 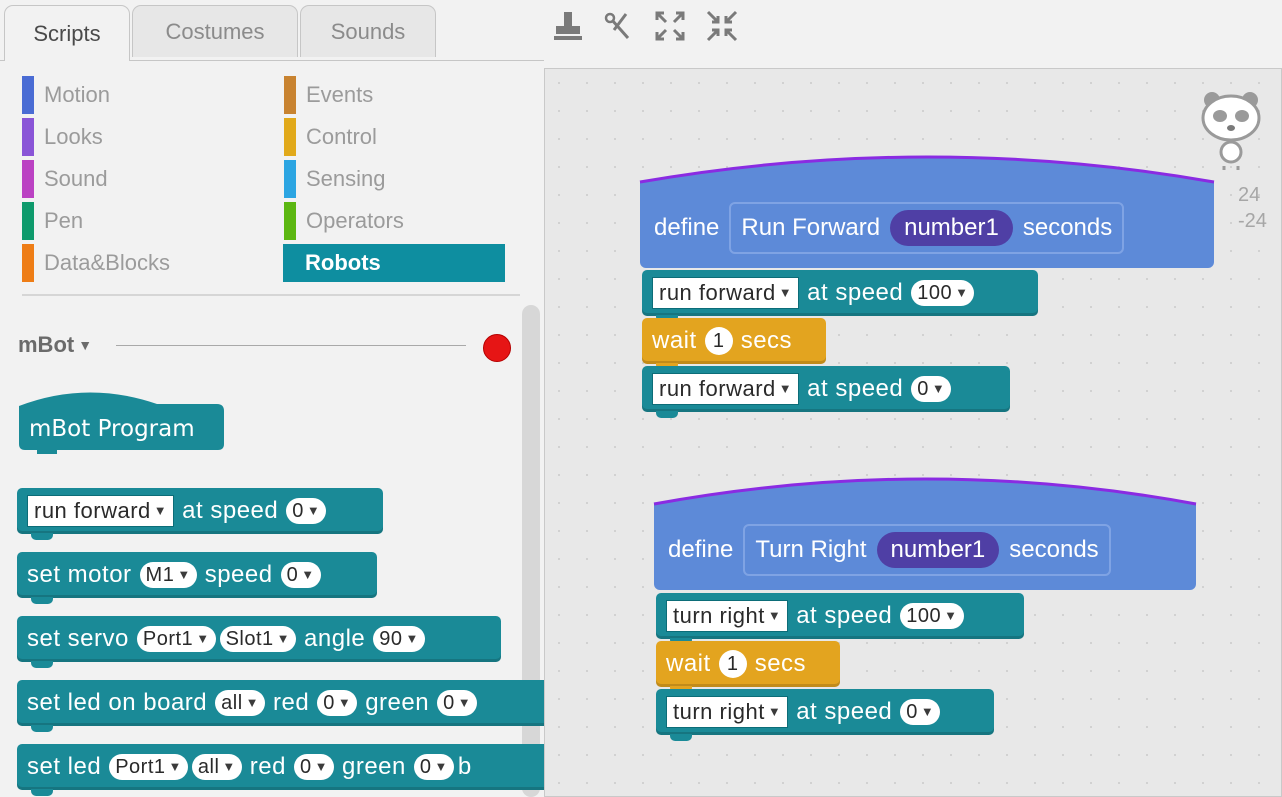 I want to click on category-label: Sensing, so click(x=346, y=178).